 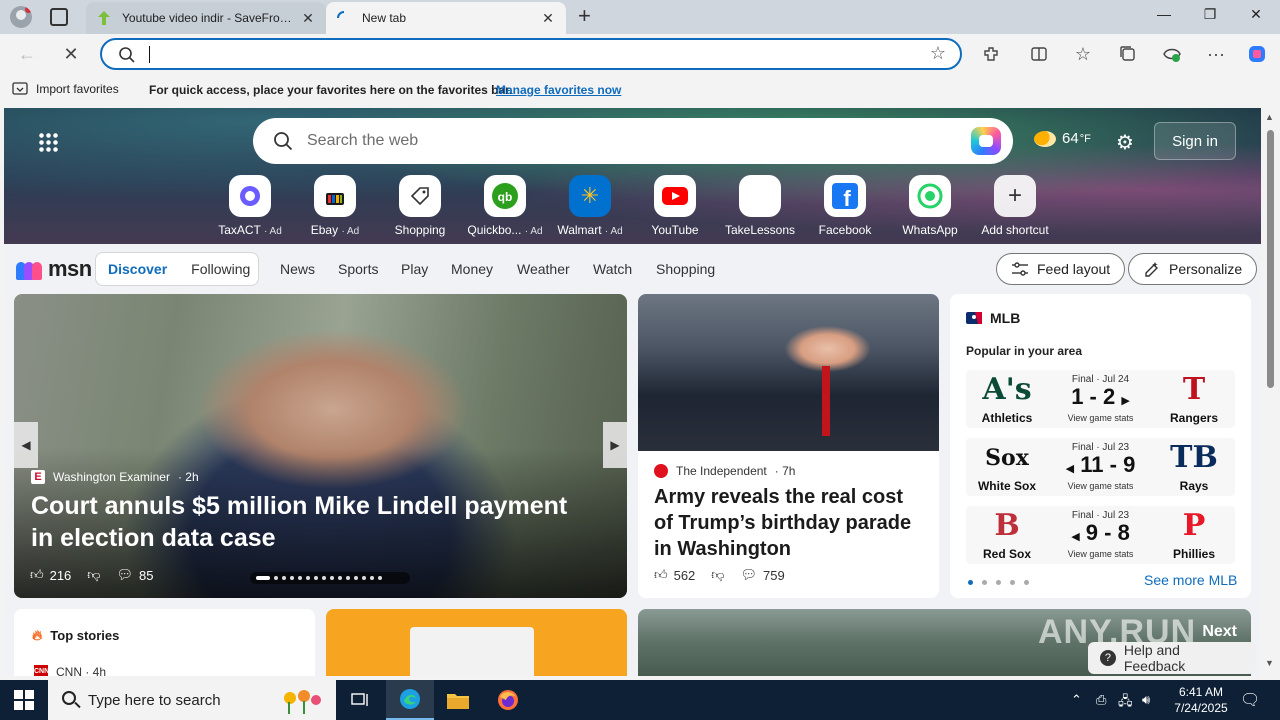 I want to click on network-icon: 🖧︎, so click(x=1125, y=703).